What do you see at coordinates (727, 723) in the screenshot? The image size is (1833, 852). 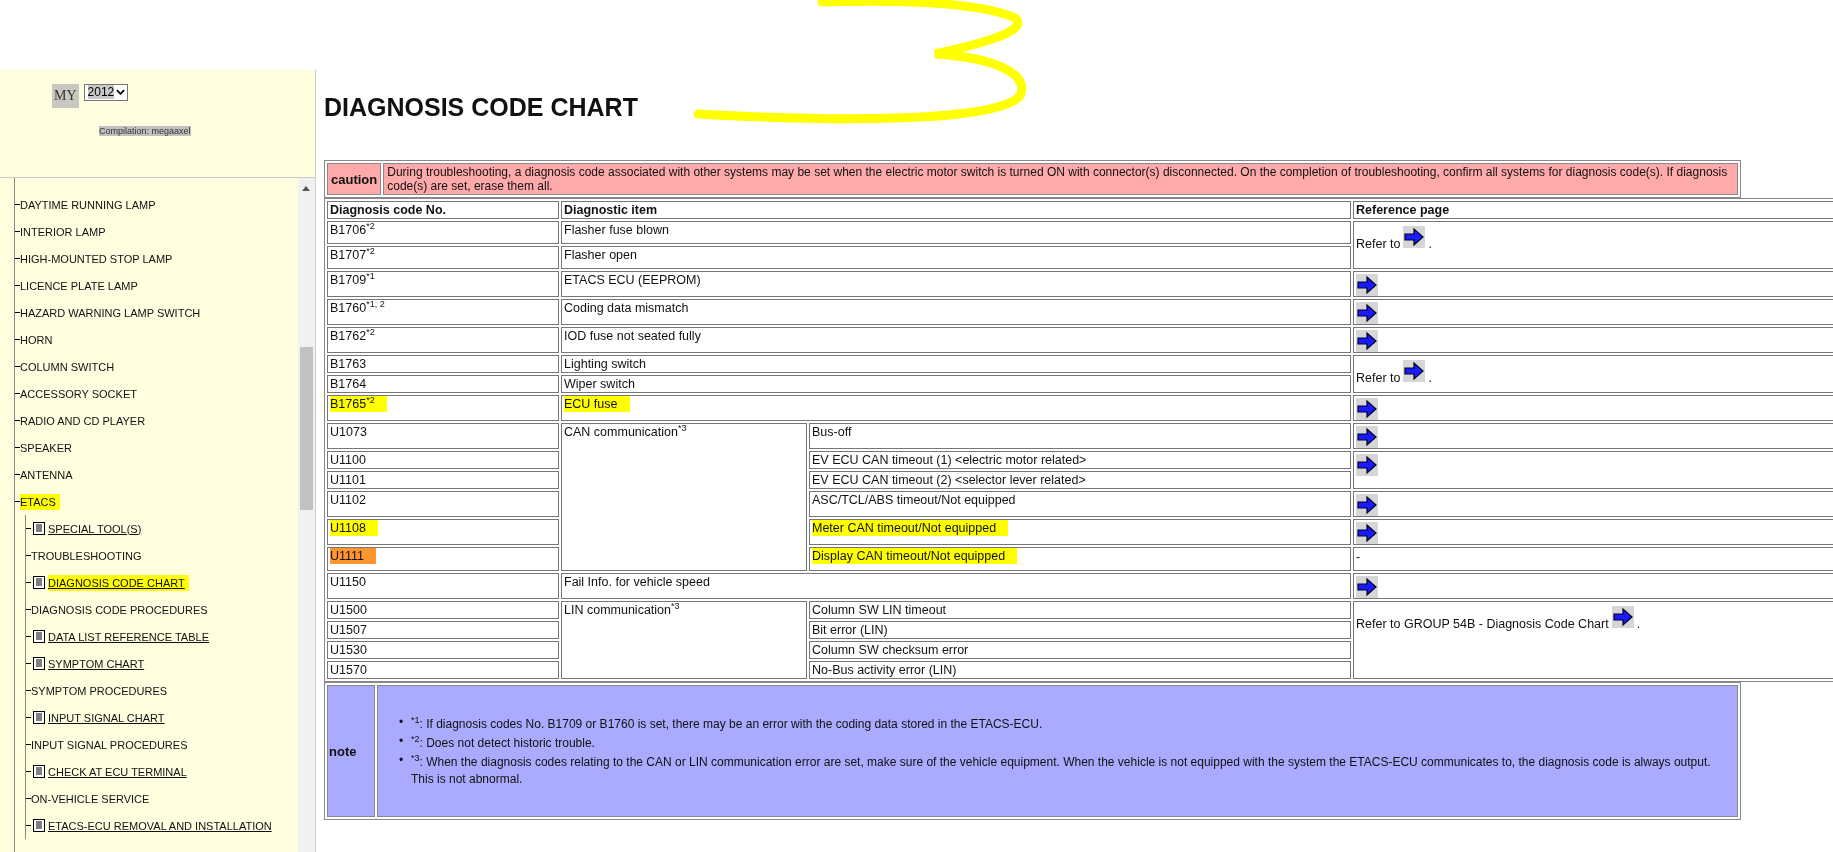 I see `note-text: $^{*1}$: If diagnosis codes No. B1709 or B1760 is set, there may be an error with the coding data stored in the ETACS-ECU.` at bounding box center [727, 723].